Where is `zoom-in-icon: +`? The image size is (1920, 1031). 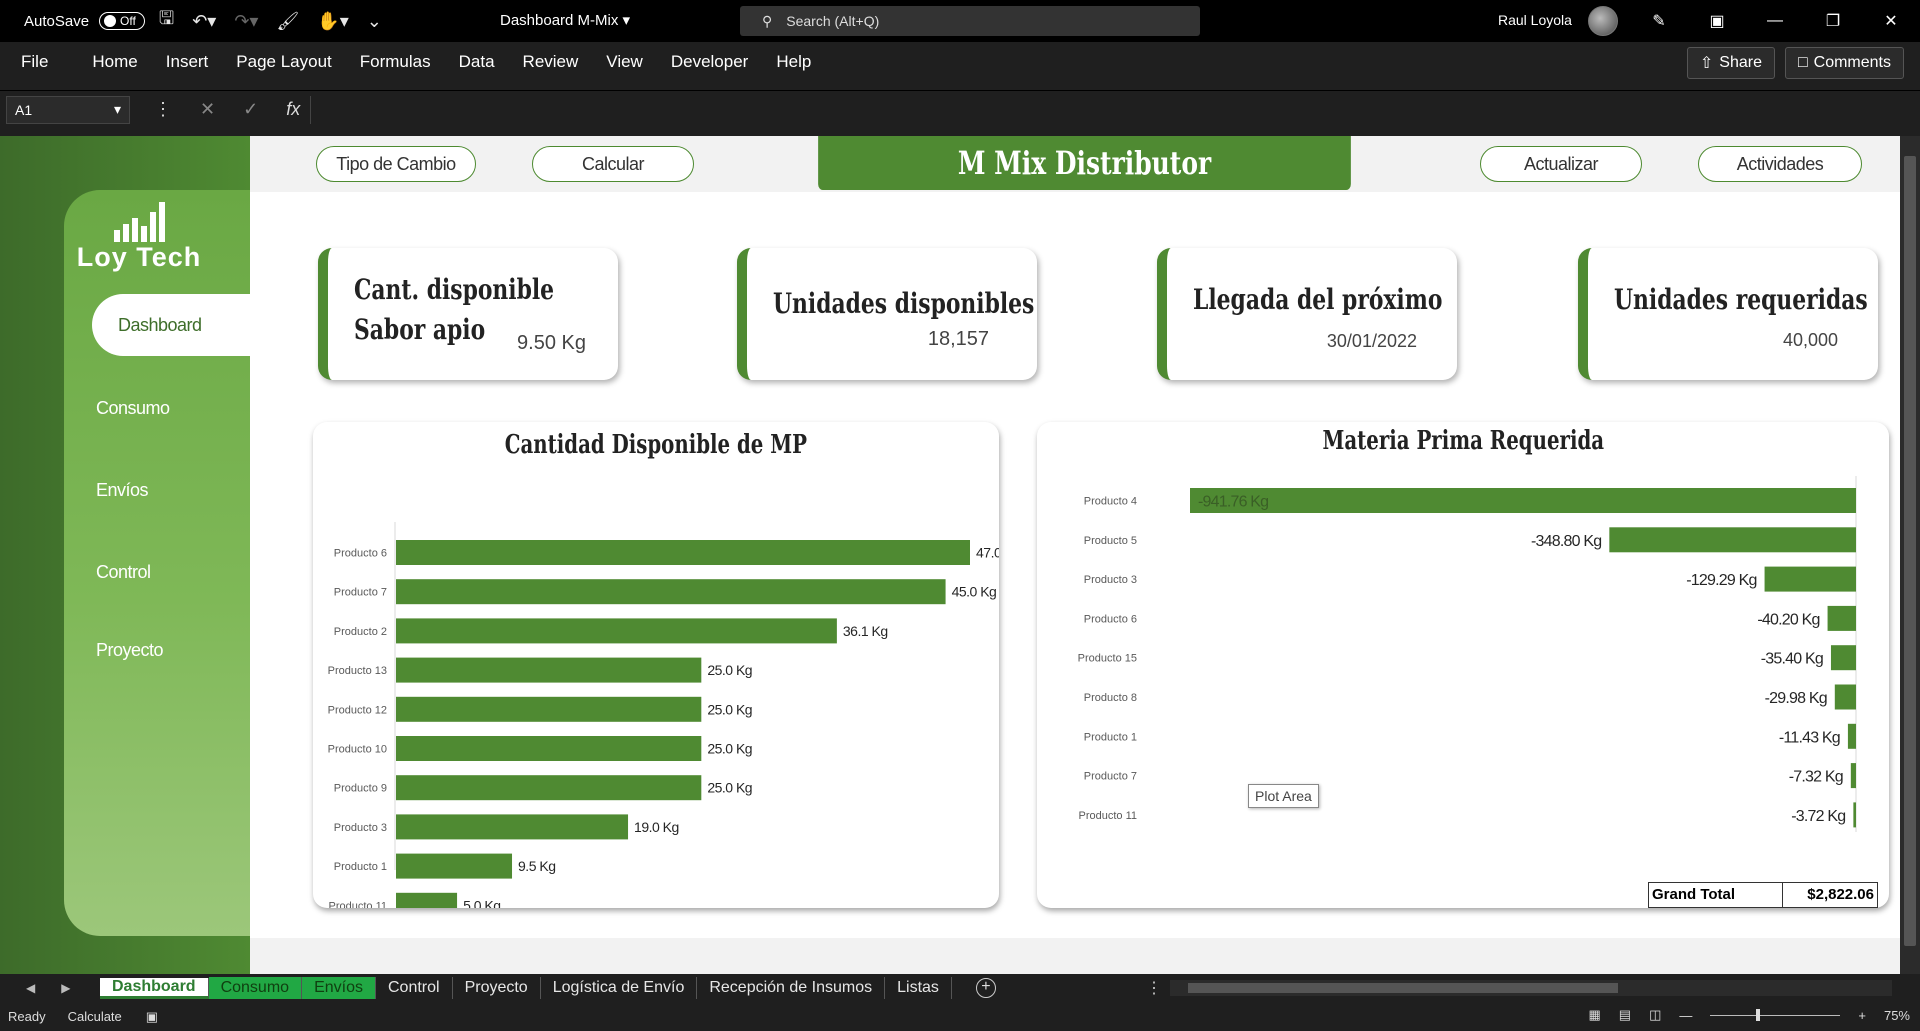
zoom-in-icon: + is located at coordinates (1862, 1015).